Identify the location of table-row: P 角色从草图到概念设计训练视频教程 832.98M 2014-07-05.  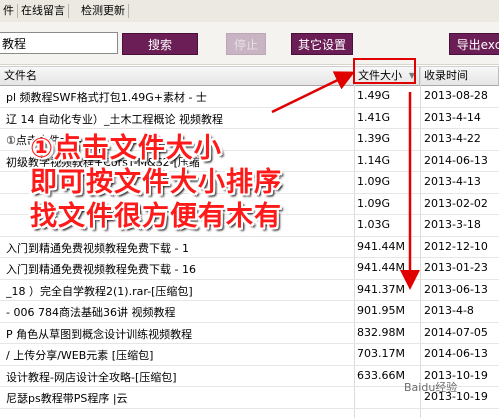
(249, 333).